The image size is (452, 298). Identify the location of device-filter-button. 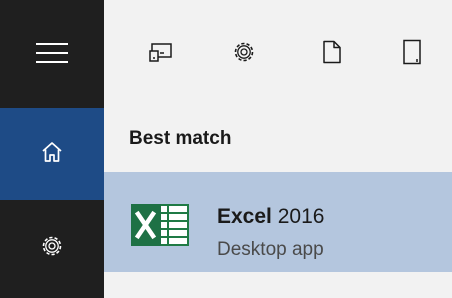
(412, 54).